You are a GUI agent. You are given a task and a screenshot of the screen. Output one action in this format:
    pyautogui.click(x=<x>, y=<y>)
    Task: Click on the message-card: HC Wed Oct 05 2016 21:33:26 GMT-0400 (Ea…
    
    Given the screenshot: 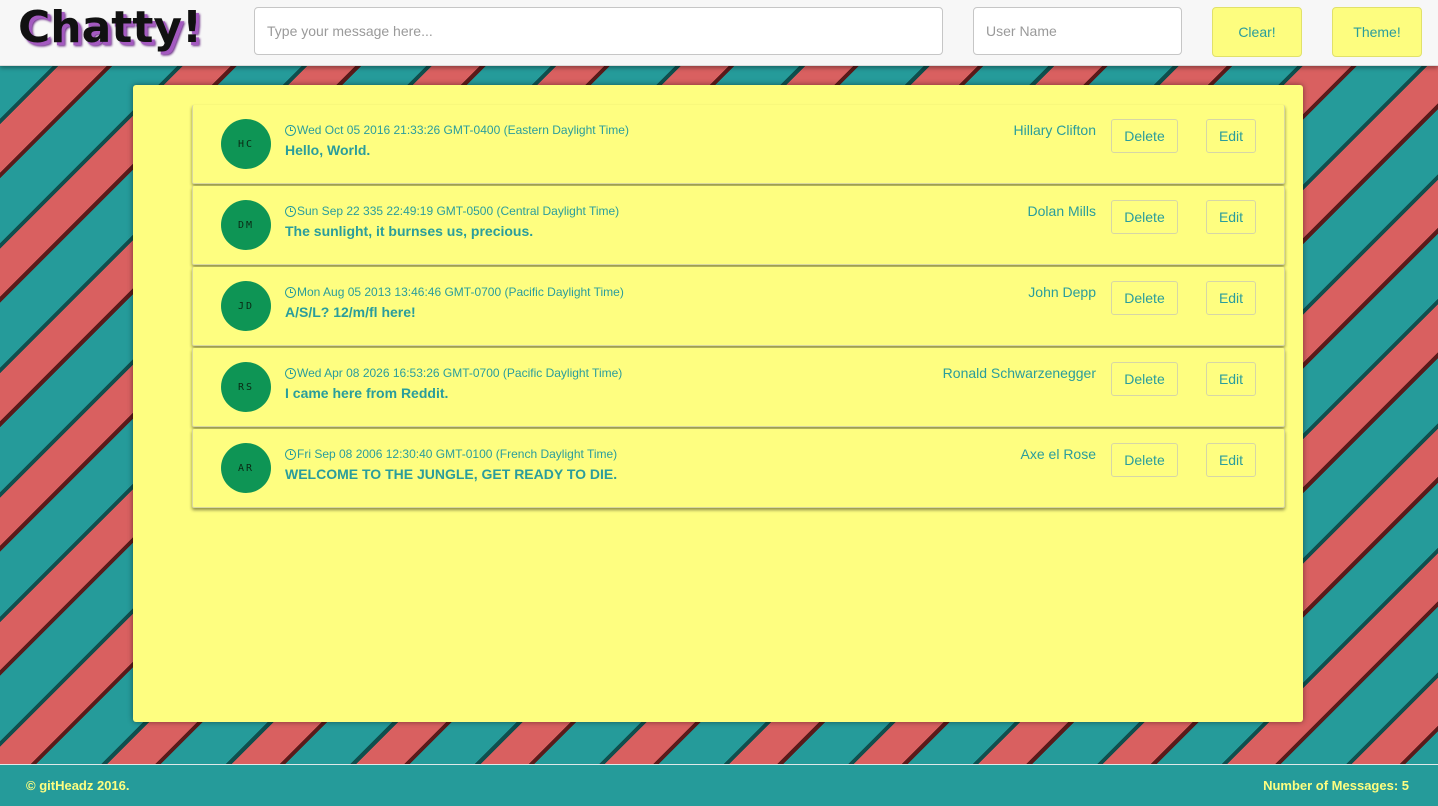 What is the action you would take?
    pyautogui.click(x=738, y=144)
    